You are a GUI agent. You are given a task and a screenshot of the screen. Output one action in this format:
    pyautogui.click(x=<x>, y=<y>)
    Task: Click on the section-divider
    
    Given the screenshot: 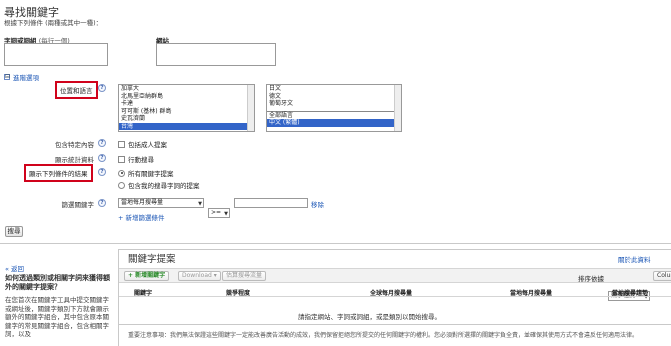 What is the action you would take?
    pyautogui.click(x=335, y=243)
    